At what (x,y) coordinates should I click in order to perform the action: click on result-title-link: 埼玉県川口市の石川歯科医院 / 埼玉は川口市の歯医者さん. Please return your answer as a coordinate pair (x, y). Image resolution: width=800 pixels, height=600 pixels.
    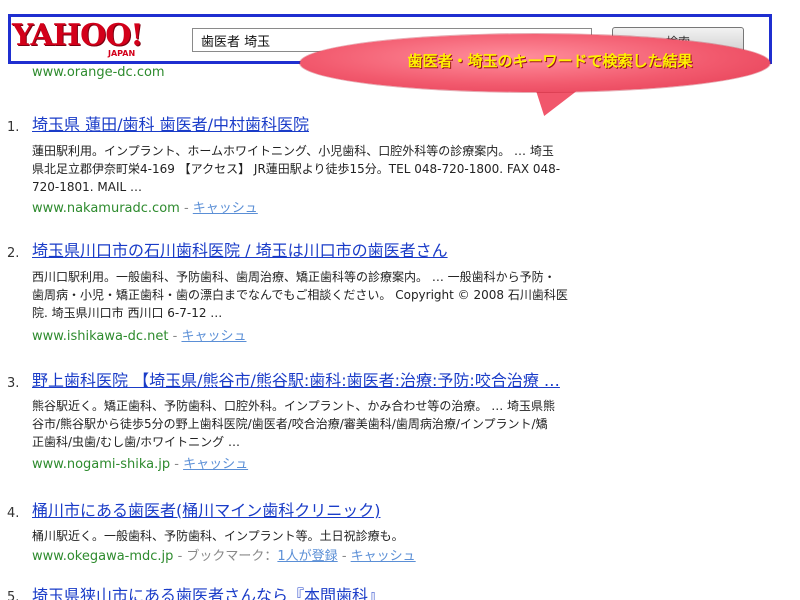
    Looking at the image, I should click on (240, 251).